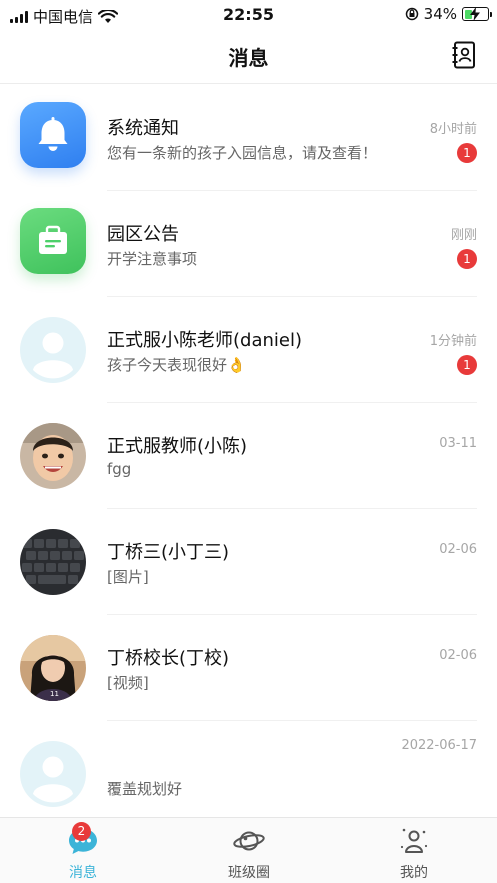 The image size is (497, 883). I want to click on orientation-lock-icon, so click(411, 14).